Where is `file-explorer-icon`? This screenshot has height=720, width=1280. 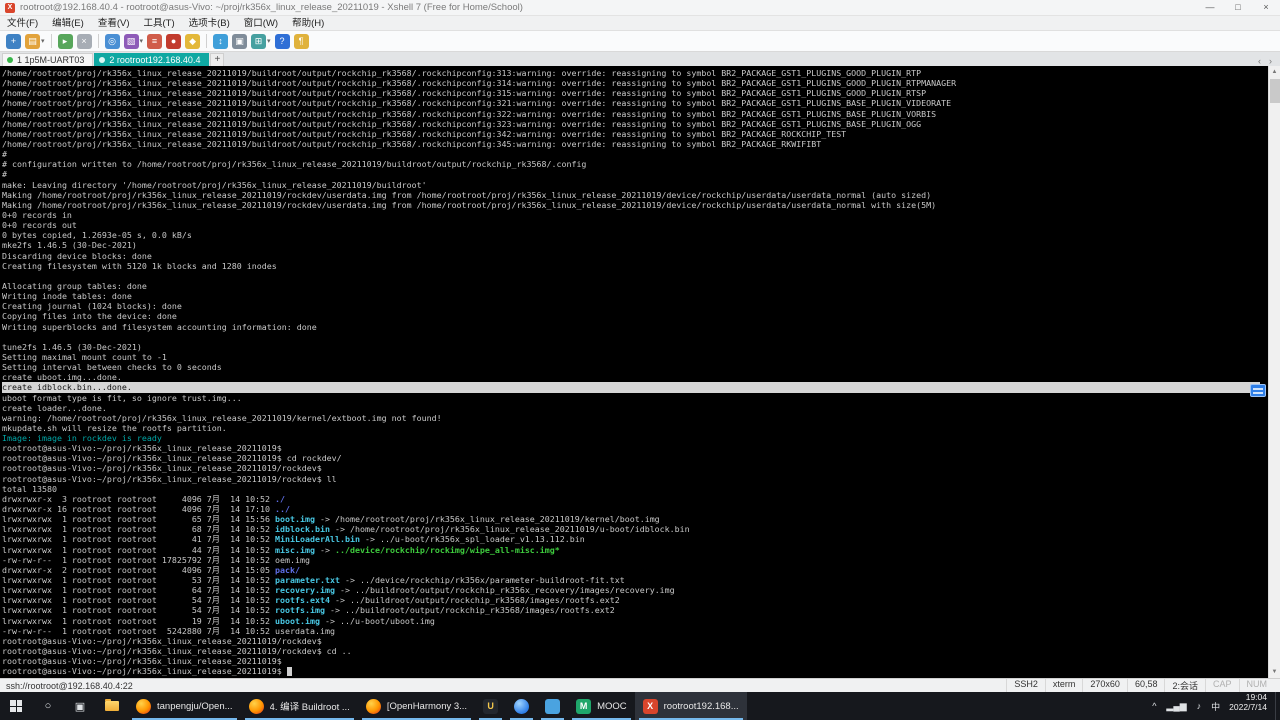 file-explorer-icon is located at coordinates (112, 706).